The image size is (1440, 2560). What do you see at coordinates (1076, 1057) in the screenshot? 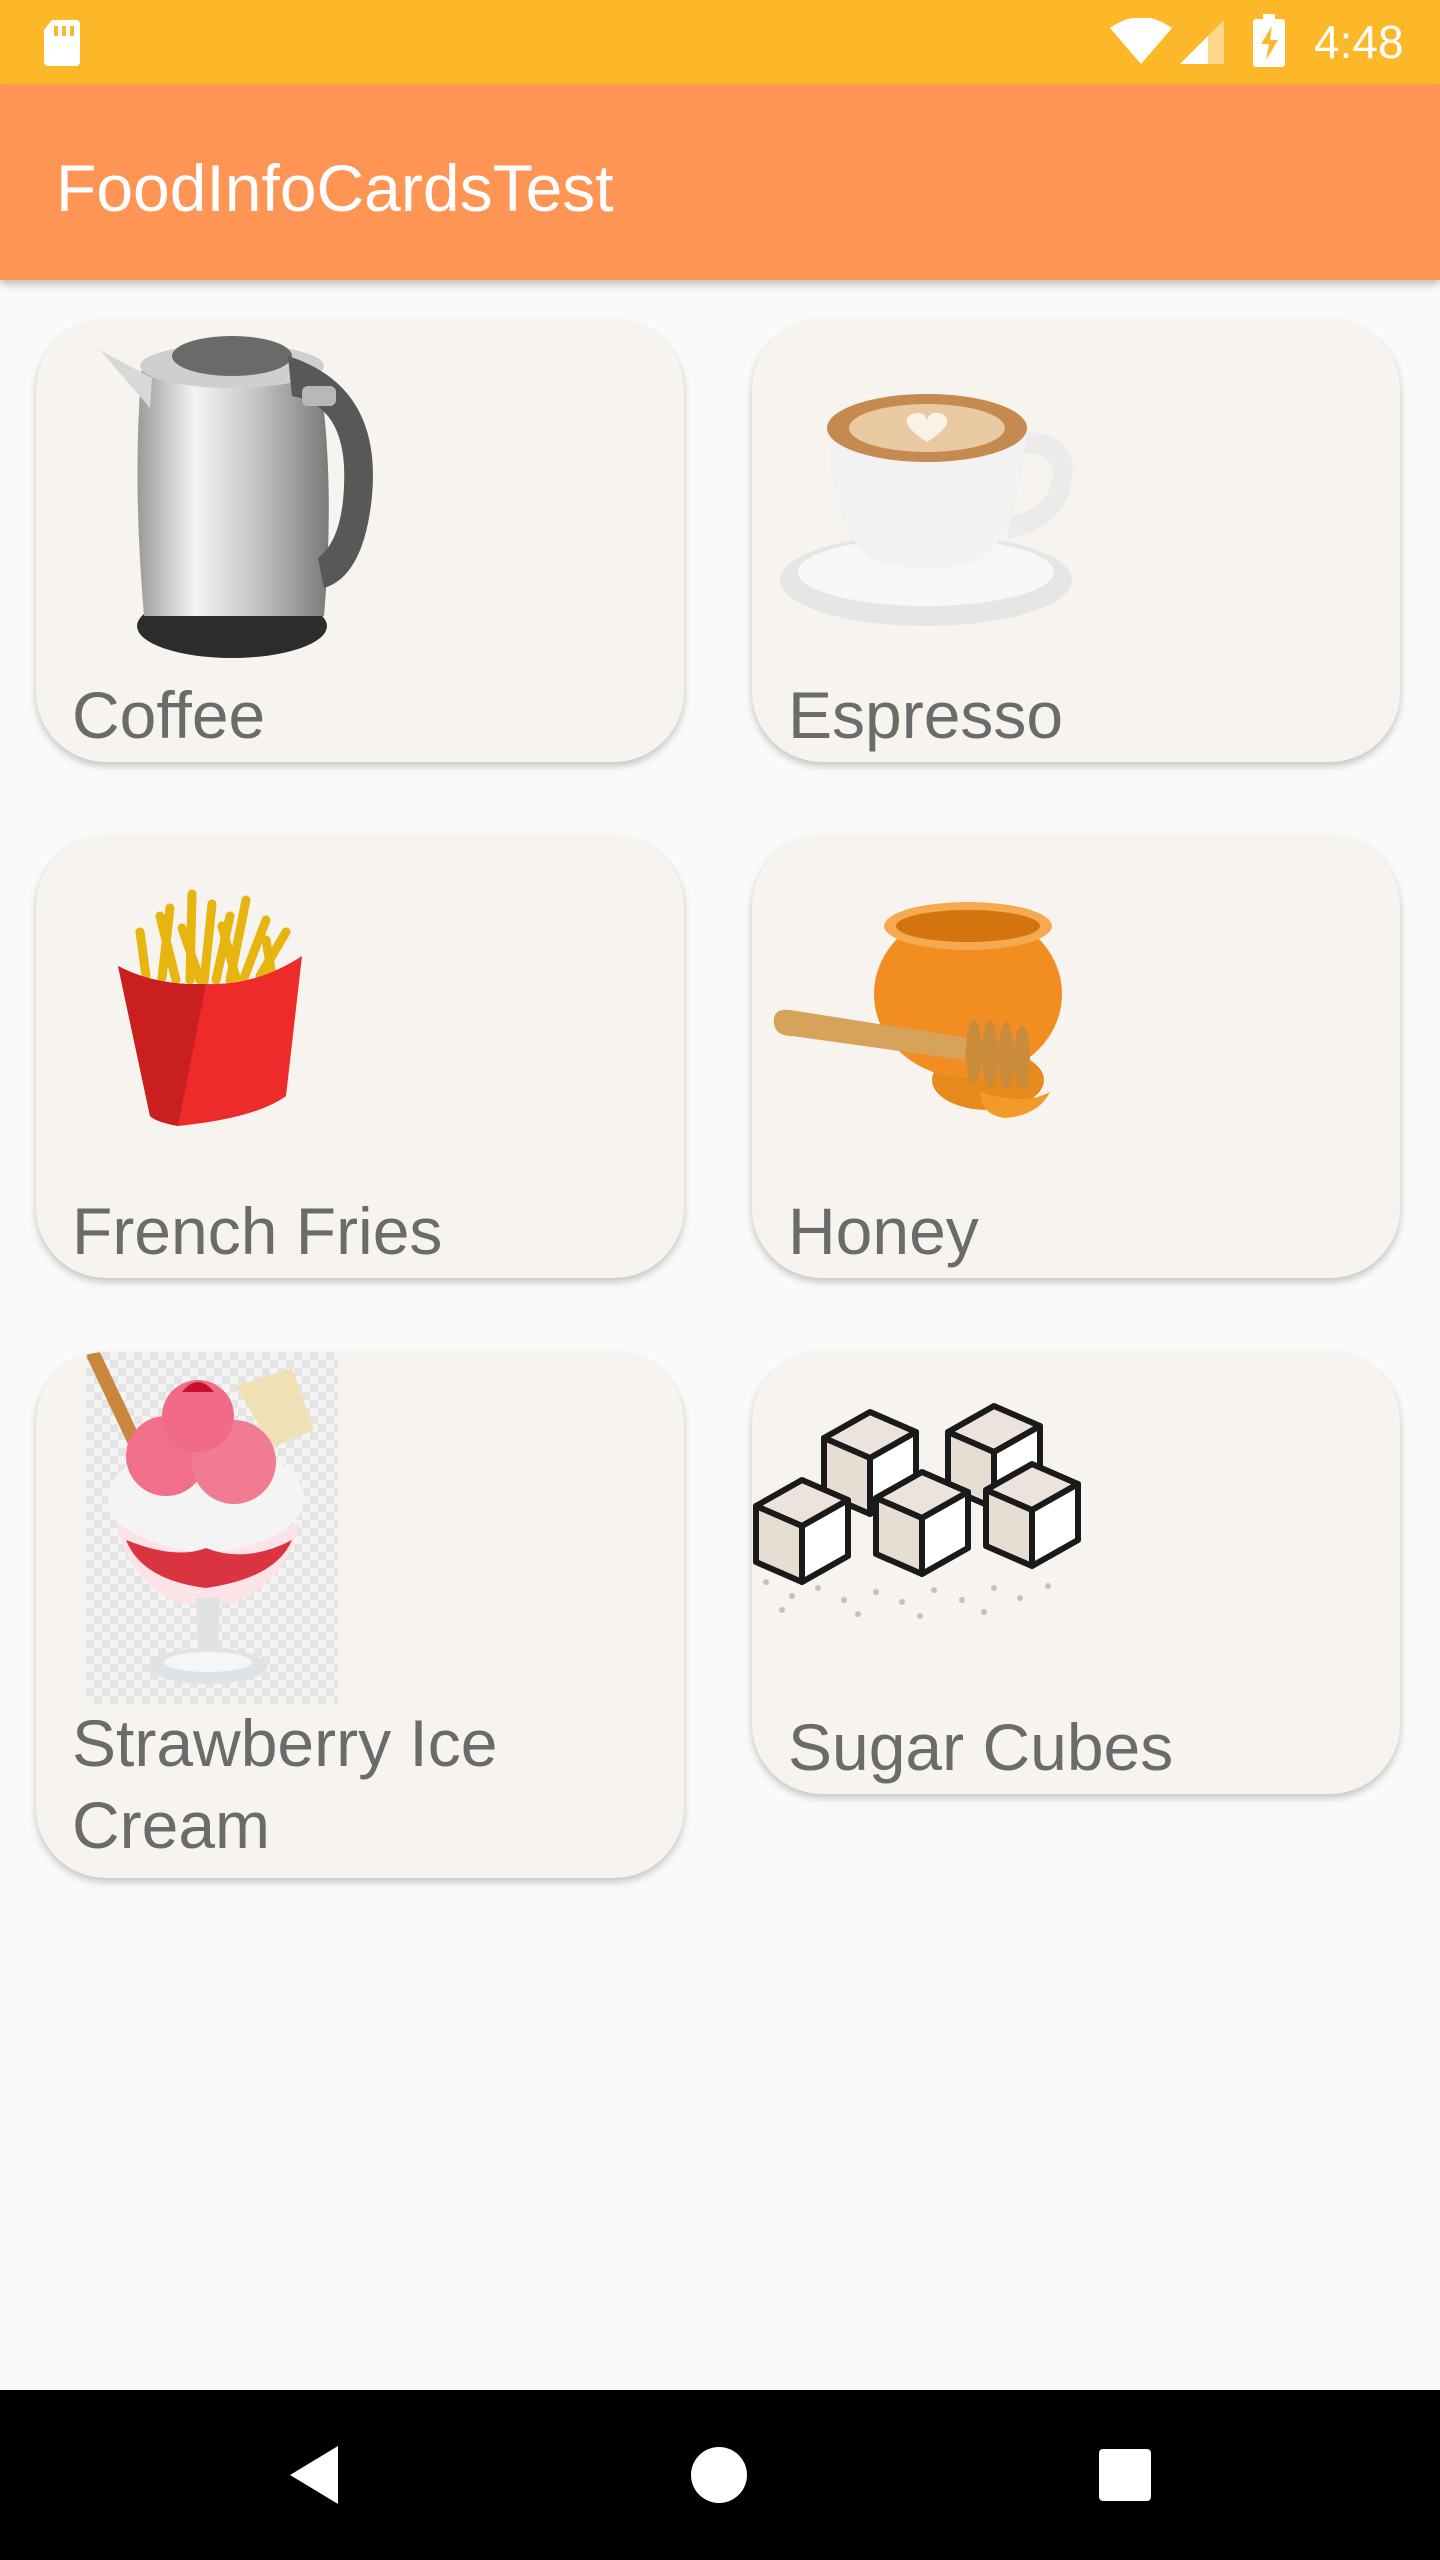
I see `food-card-honey: Honey` at bounding box center [1076, 1057].